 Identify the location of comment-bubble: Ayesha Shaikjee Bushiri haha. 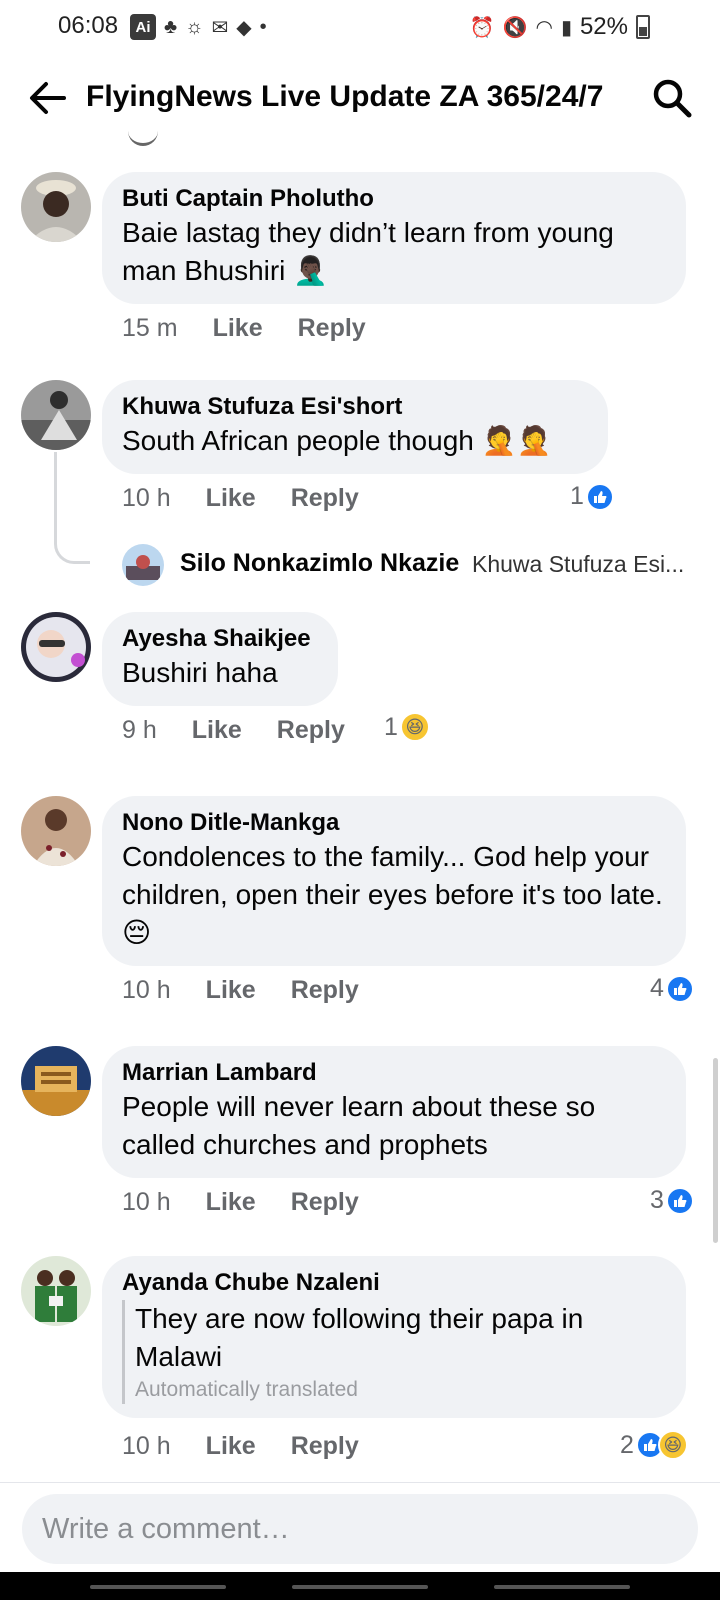
(220, 659).